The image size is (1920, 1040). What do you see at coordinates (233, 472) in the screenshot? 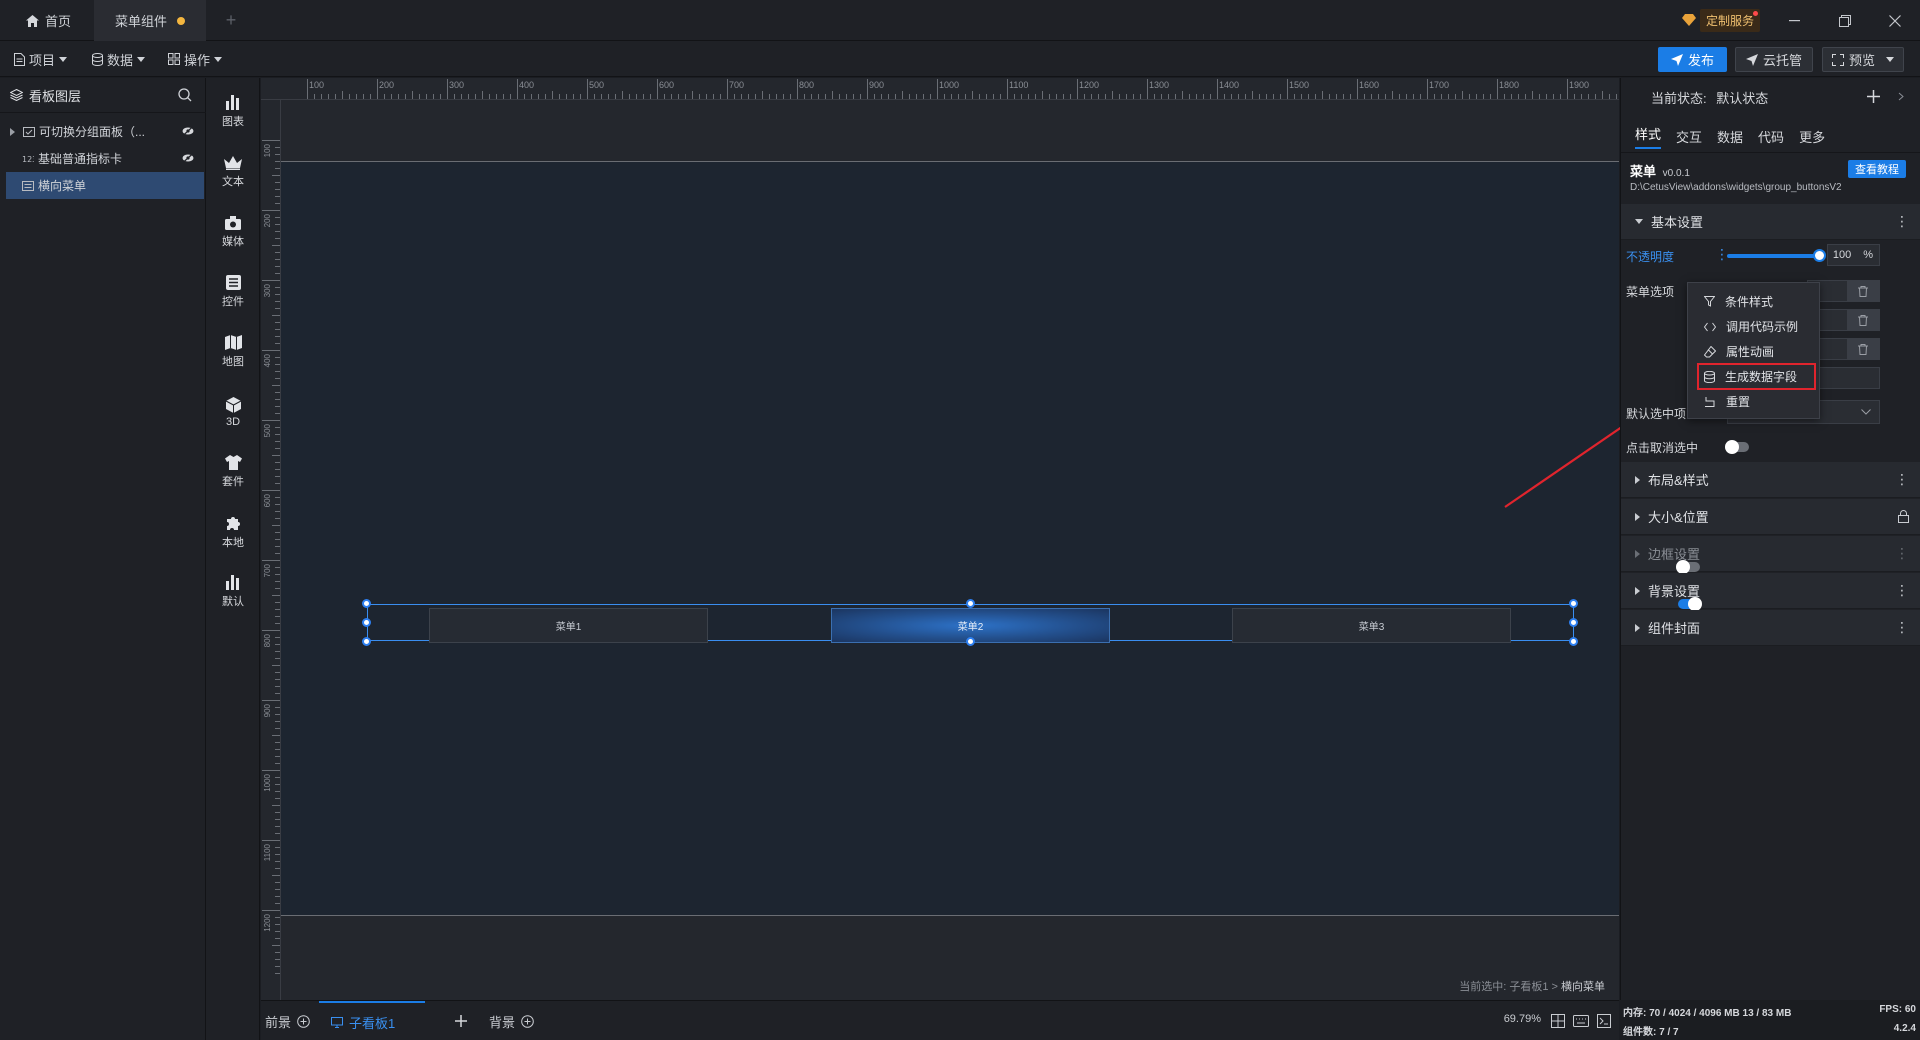
I see `library-item-suite: 套件` at bounding box center [233, 472].